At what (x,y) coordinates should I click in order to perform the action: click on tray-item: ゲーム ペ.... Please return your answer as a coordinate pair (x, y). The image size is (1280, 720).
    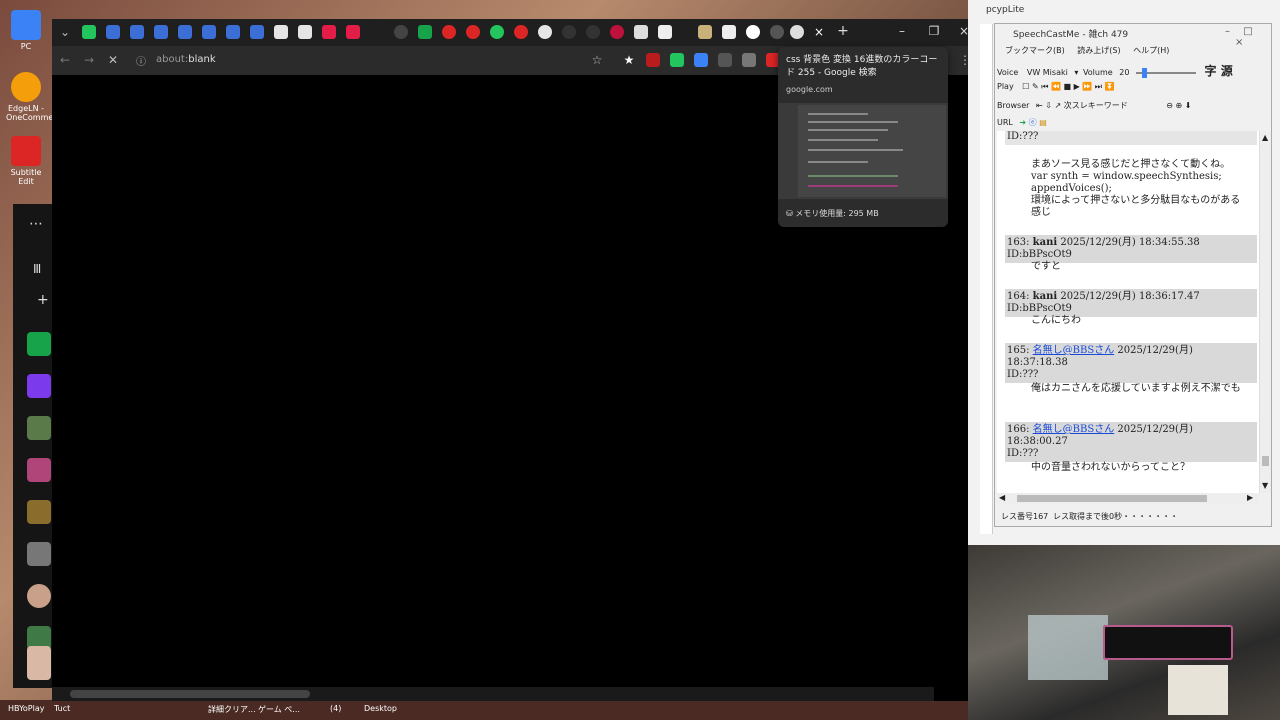
    Looking at the image, I should click on (279, 709).